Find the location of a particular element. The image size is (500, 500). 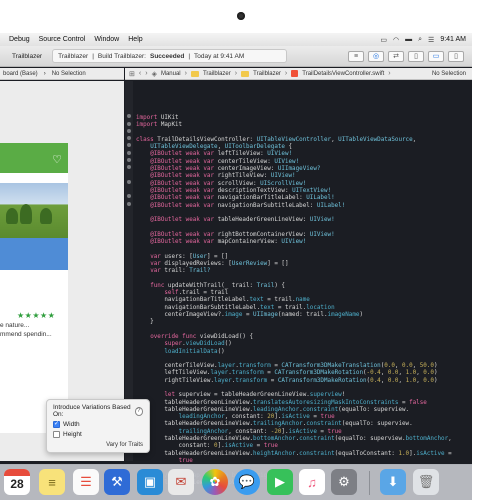

simulator-icon: ▣ is located at coordinates (150, 482).